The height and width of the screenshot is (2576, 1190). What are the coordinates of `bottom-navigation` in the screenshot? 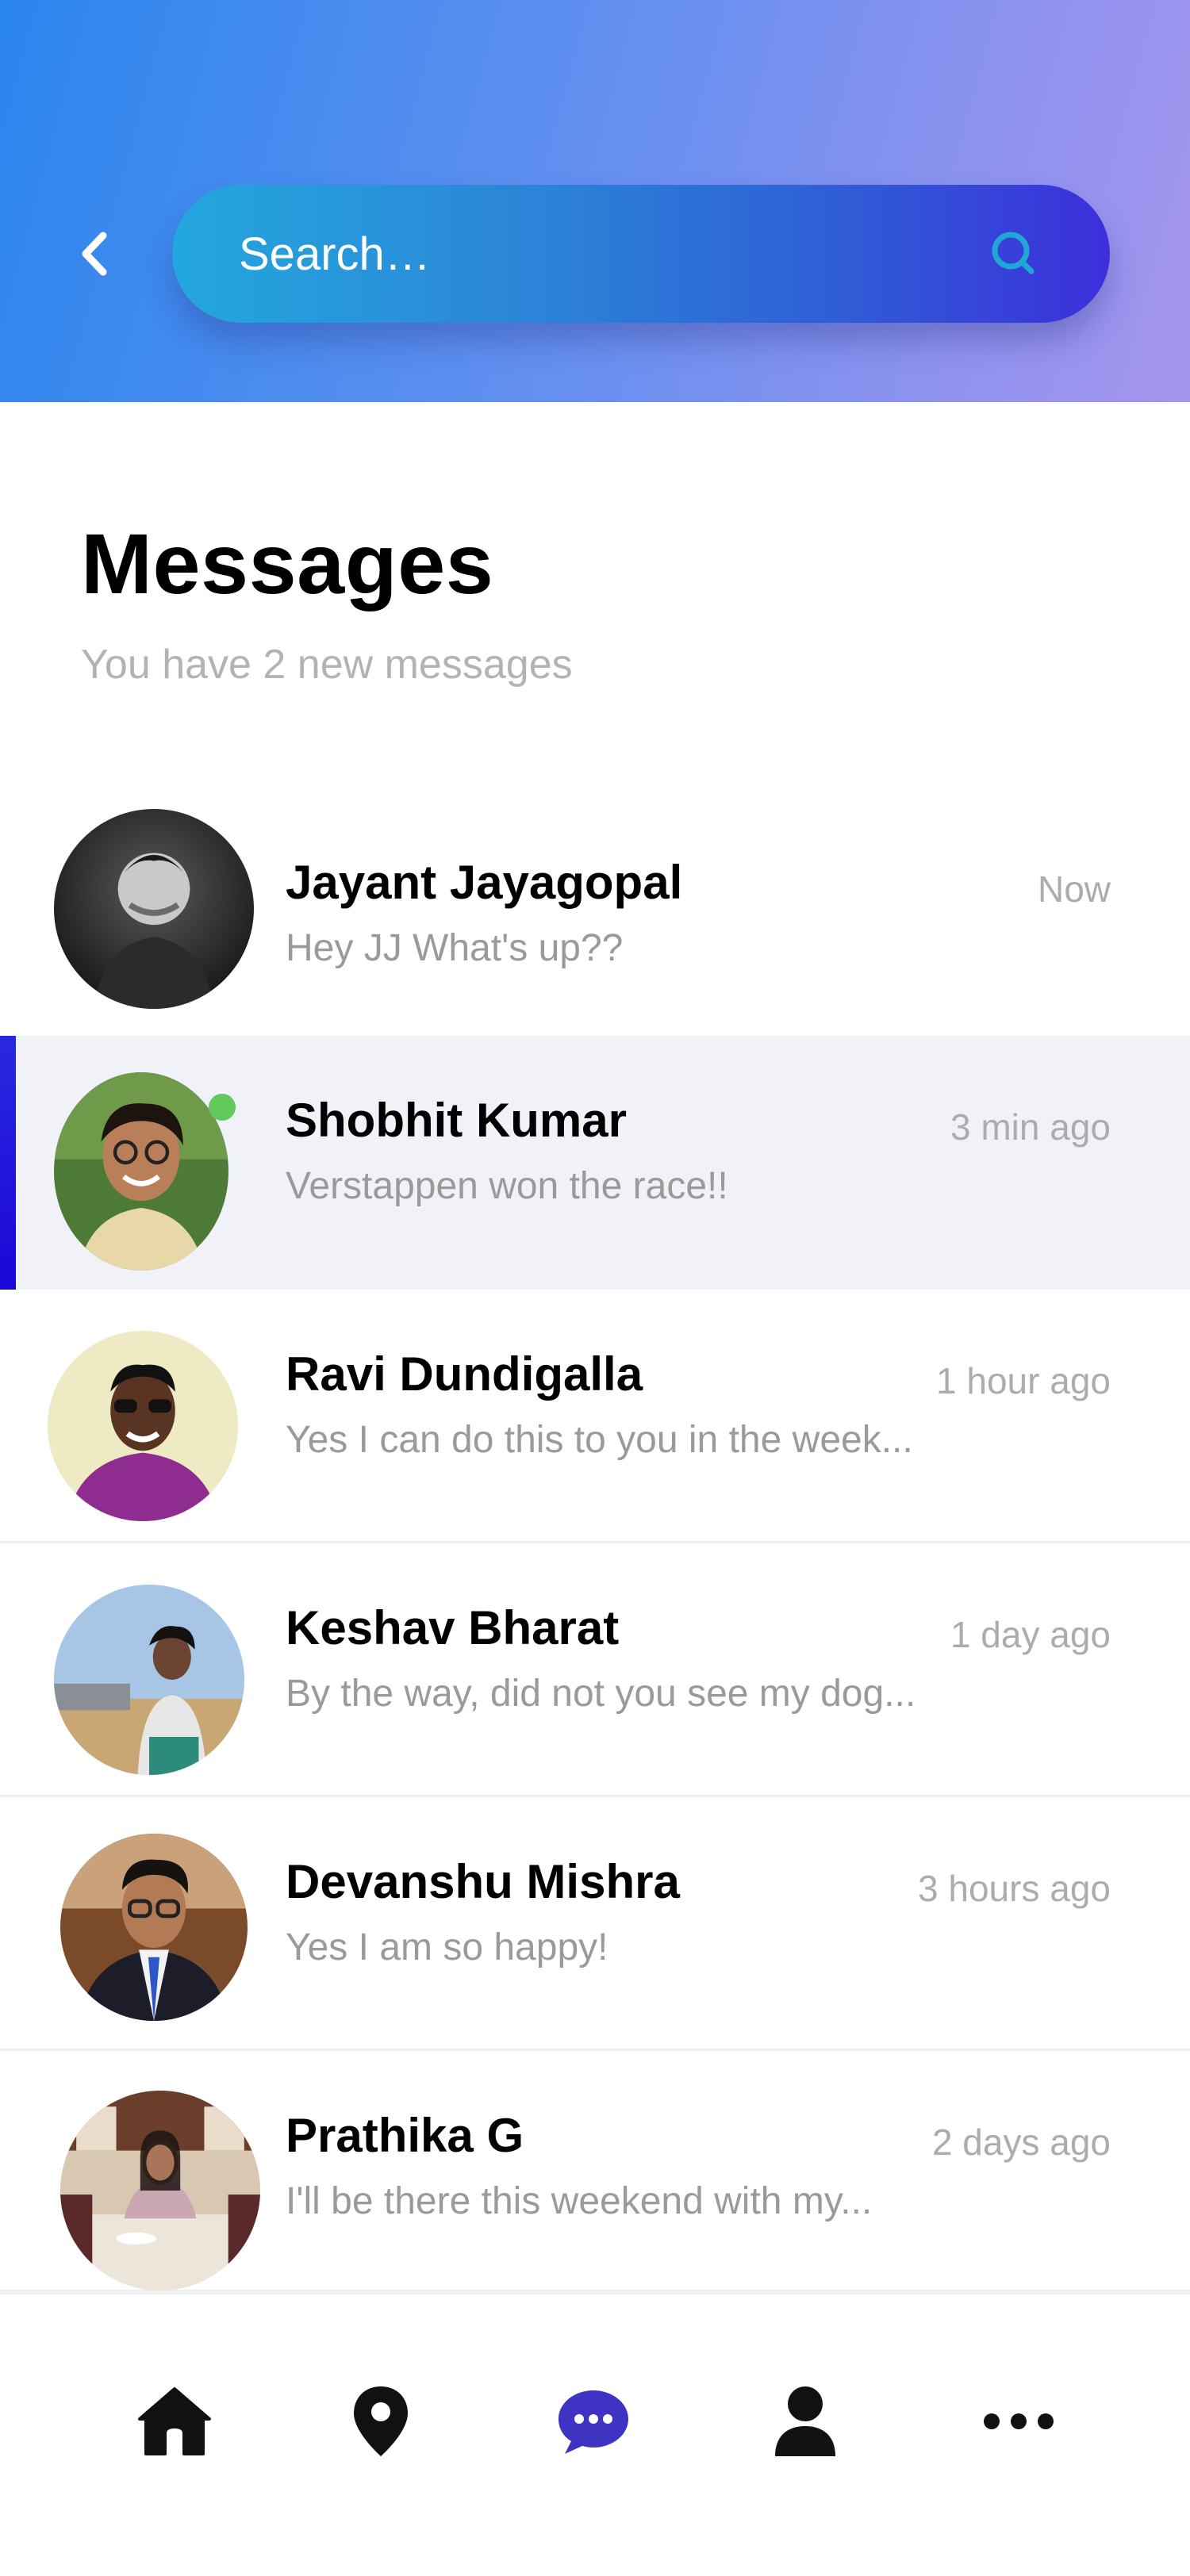 It's located at (595, 2434).